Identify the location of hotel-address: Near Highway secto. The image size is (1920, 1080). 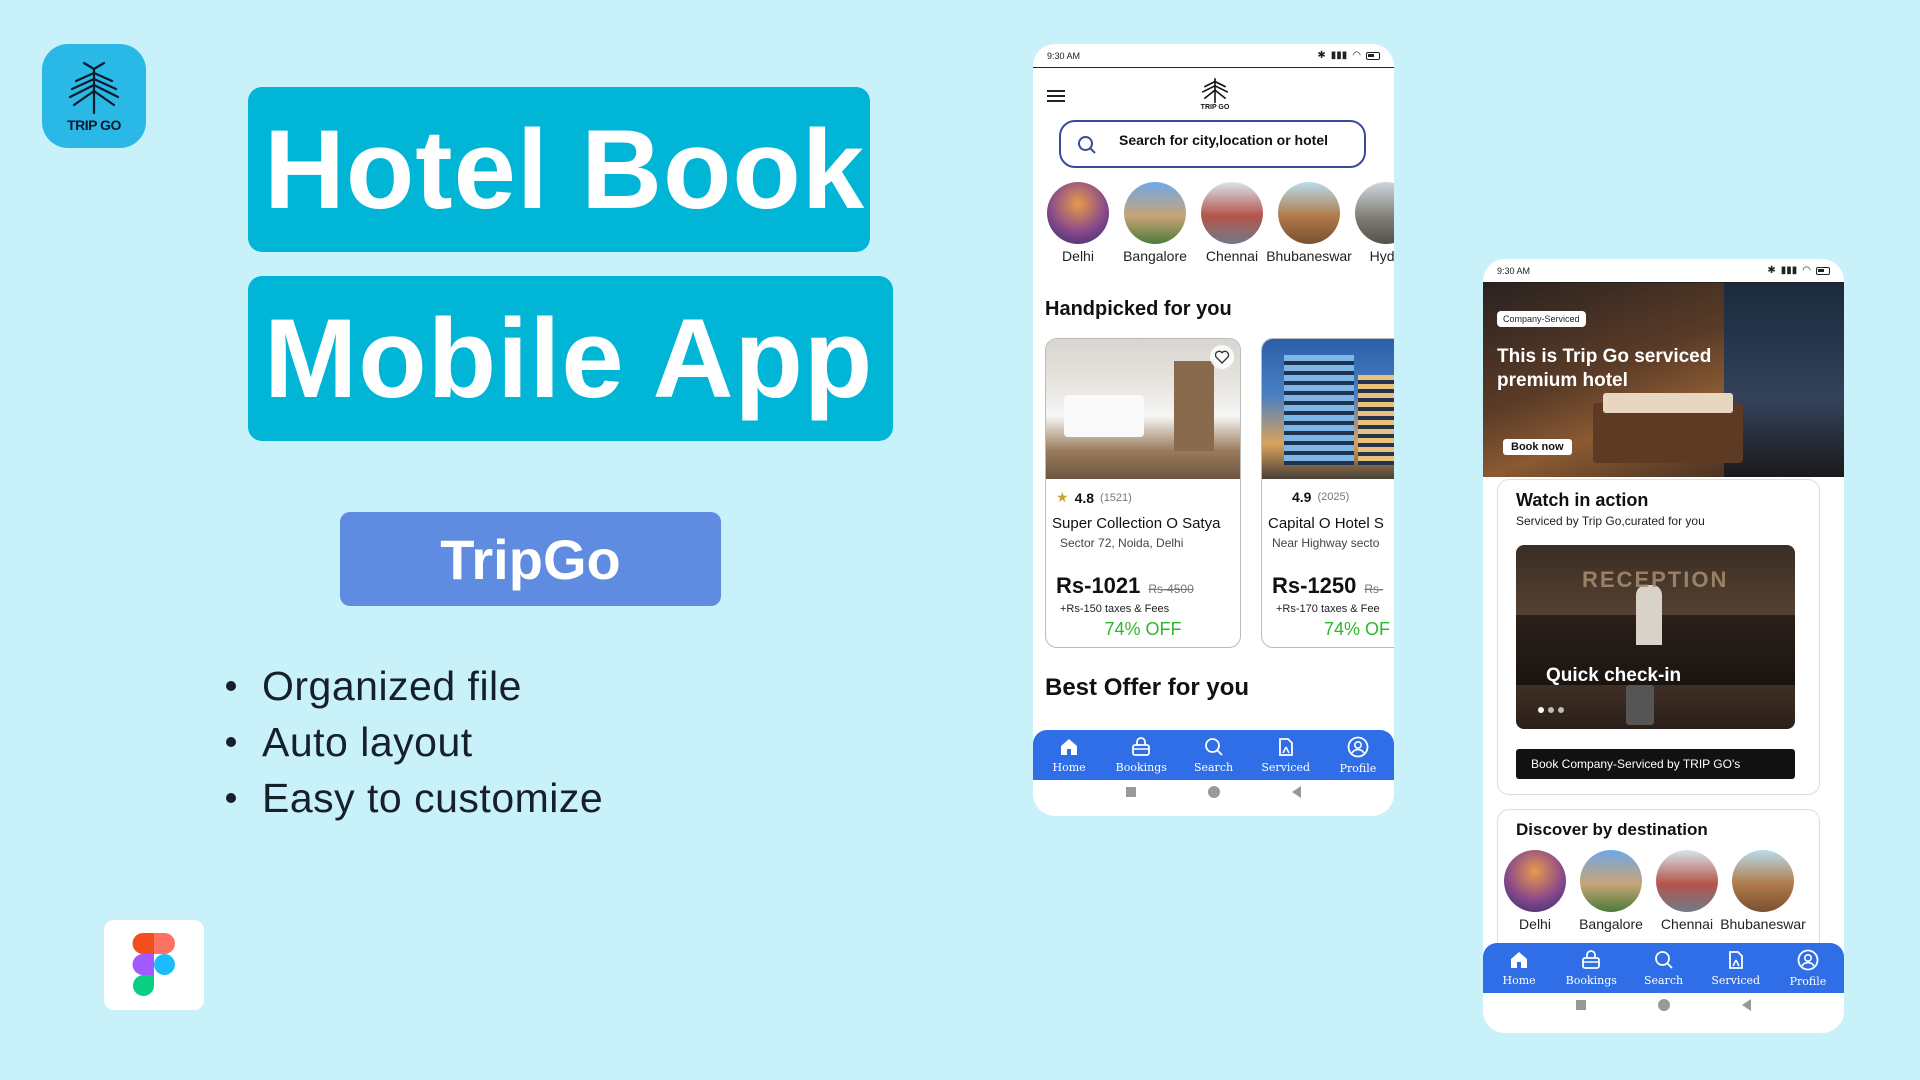
(1326, 543).